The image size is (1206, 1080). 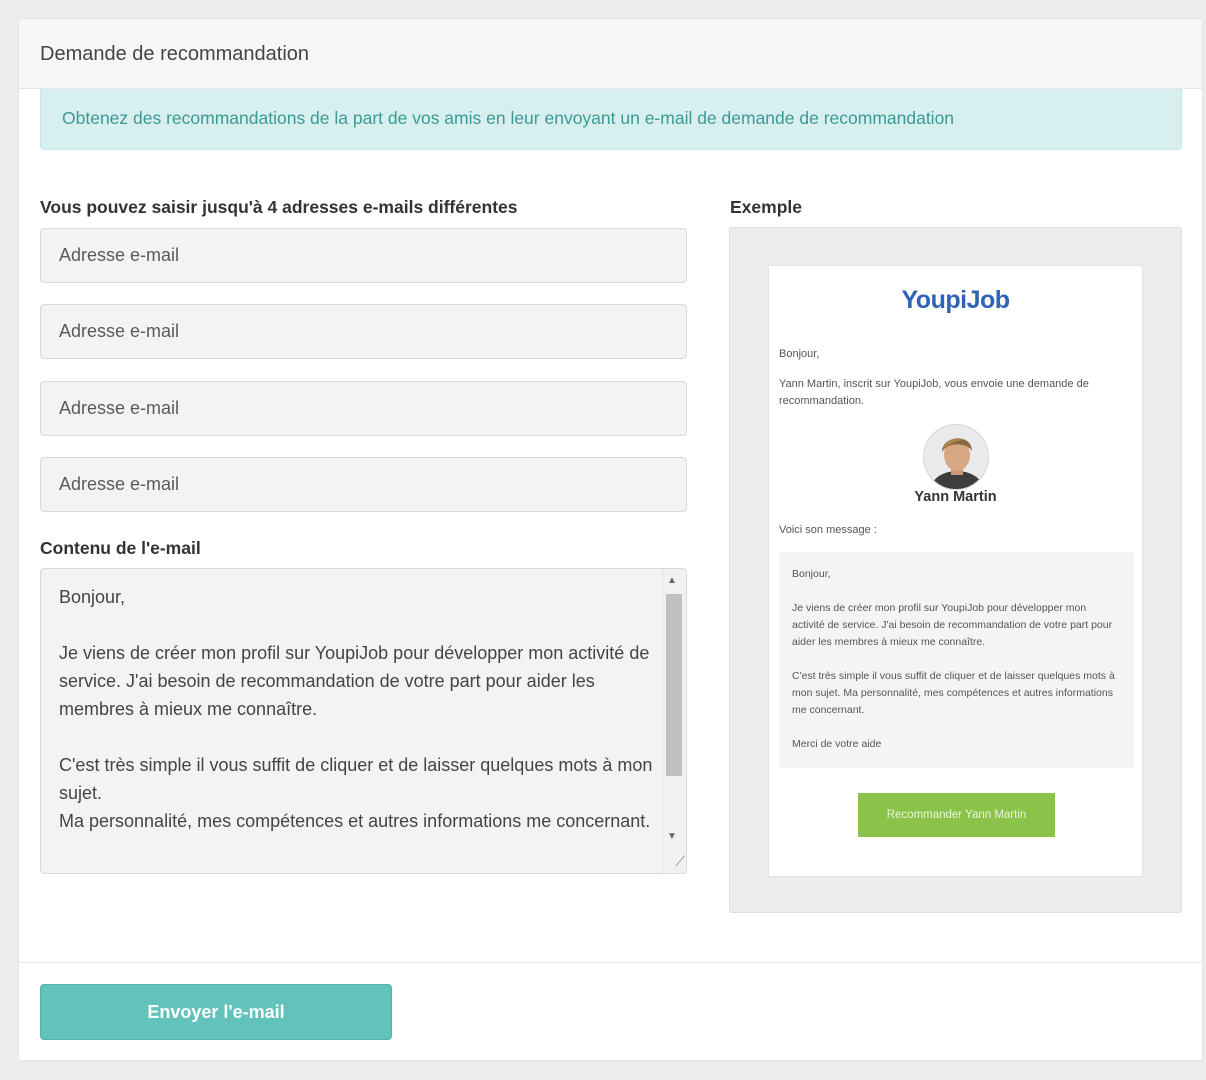 What do you see at coordinates (955, 497) in the screenshot?
I see `sender-name: Yann Martin` at bounding box center [955, 497].